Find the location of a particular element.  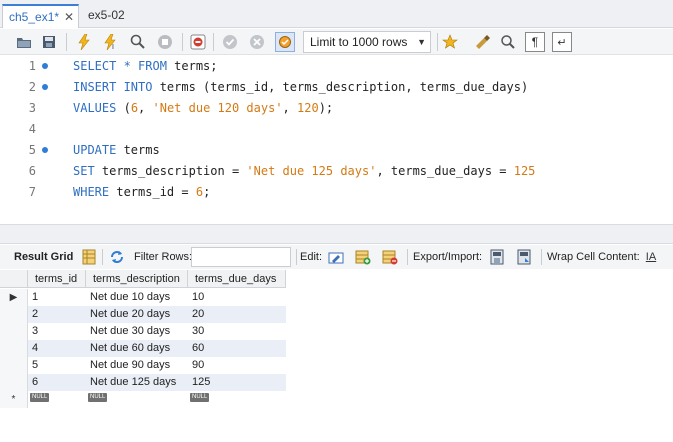

line-number: 1 is located at coordinates (32, 66).